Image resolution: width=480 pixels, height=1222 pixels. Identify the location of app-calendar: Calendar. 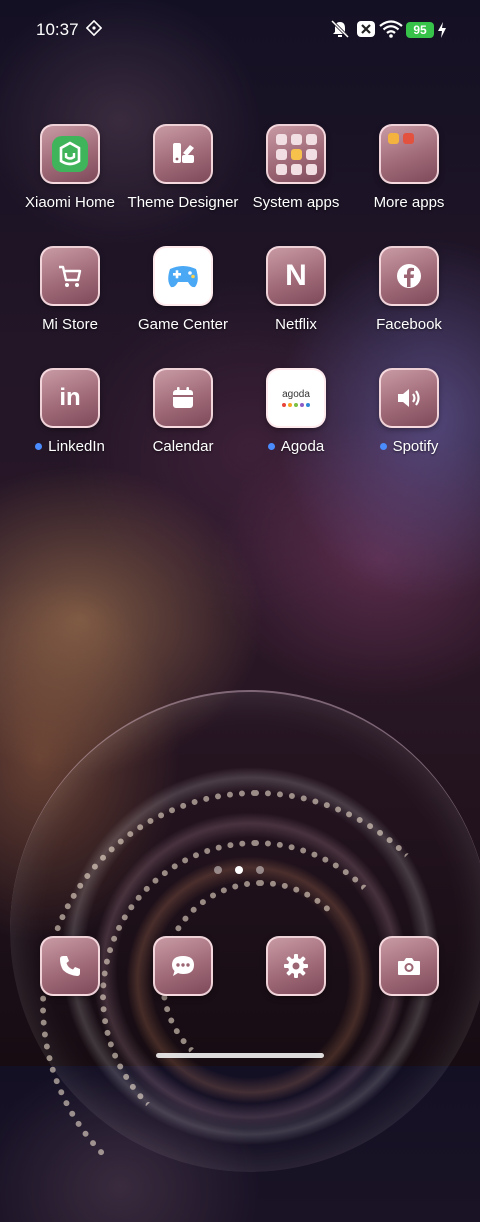
(183, 411).